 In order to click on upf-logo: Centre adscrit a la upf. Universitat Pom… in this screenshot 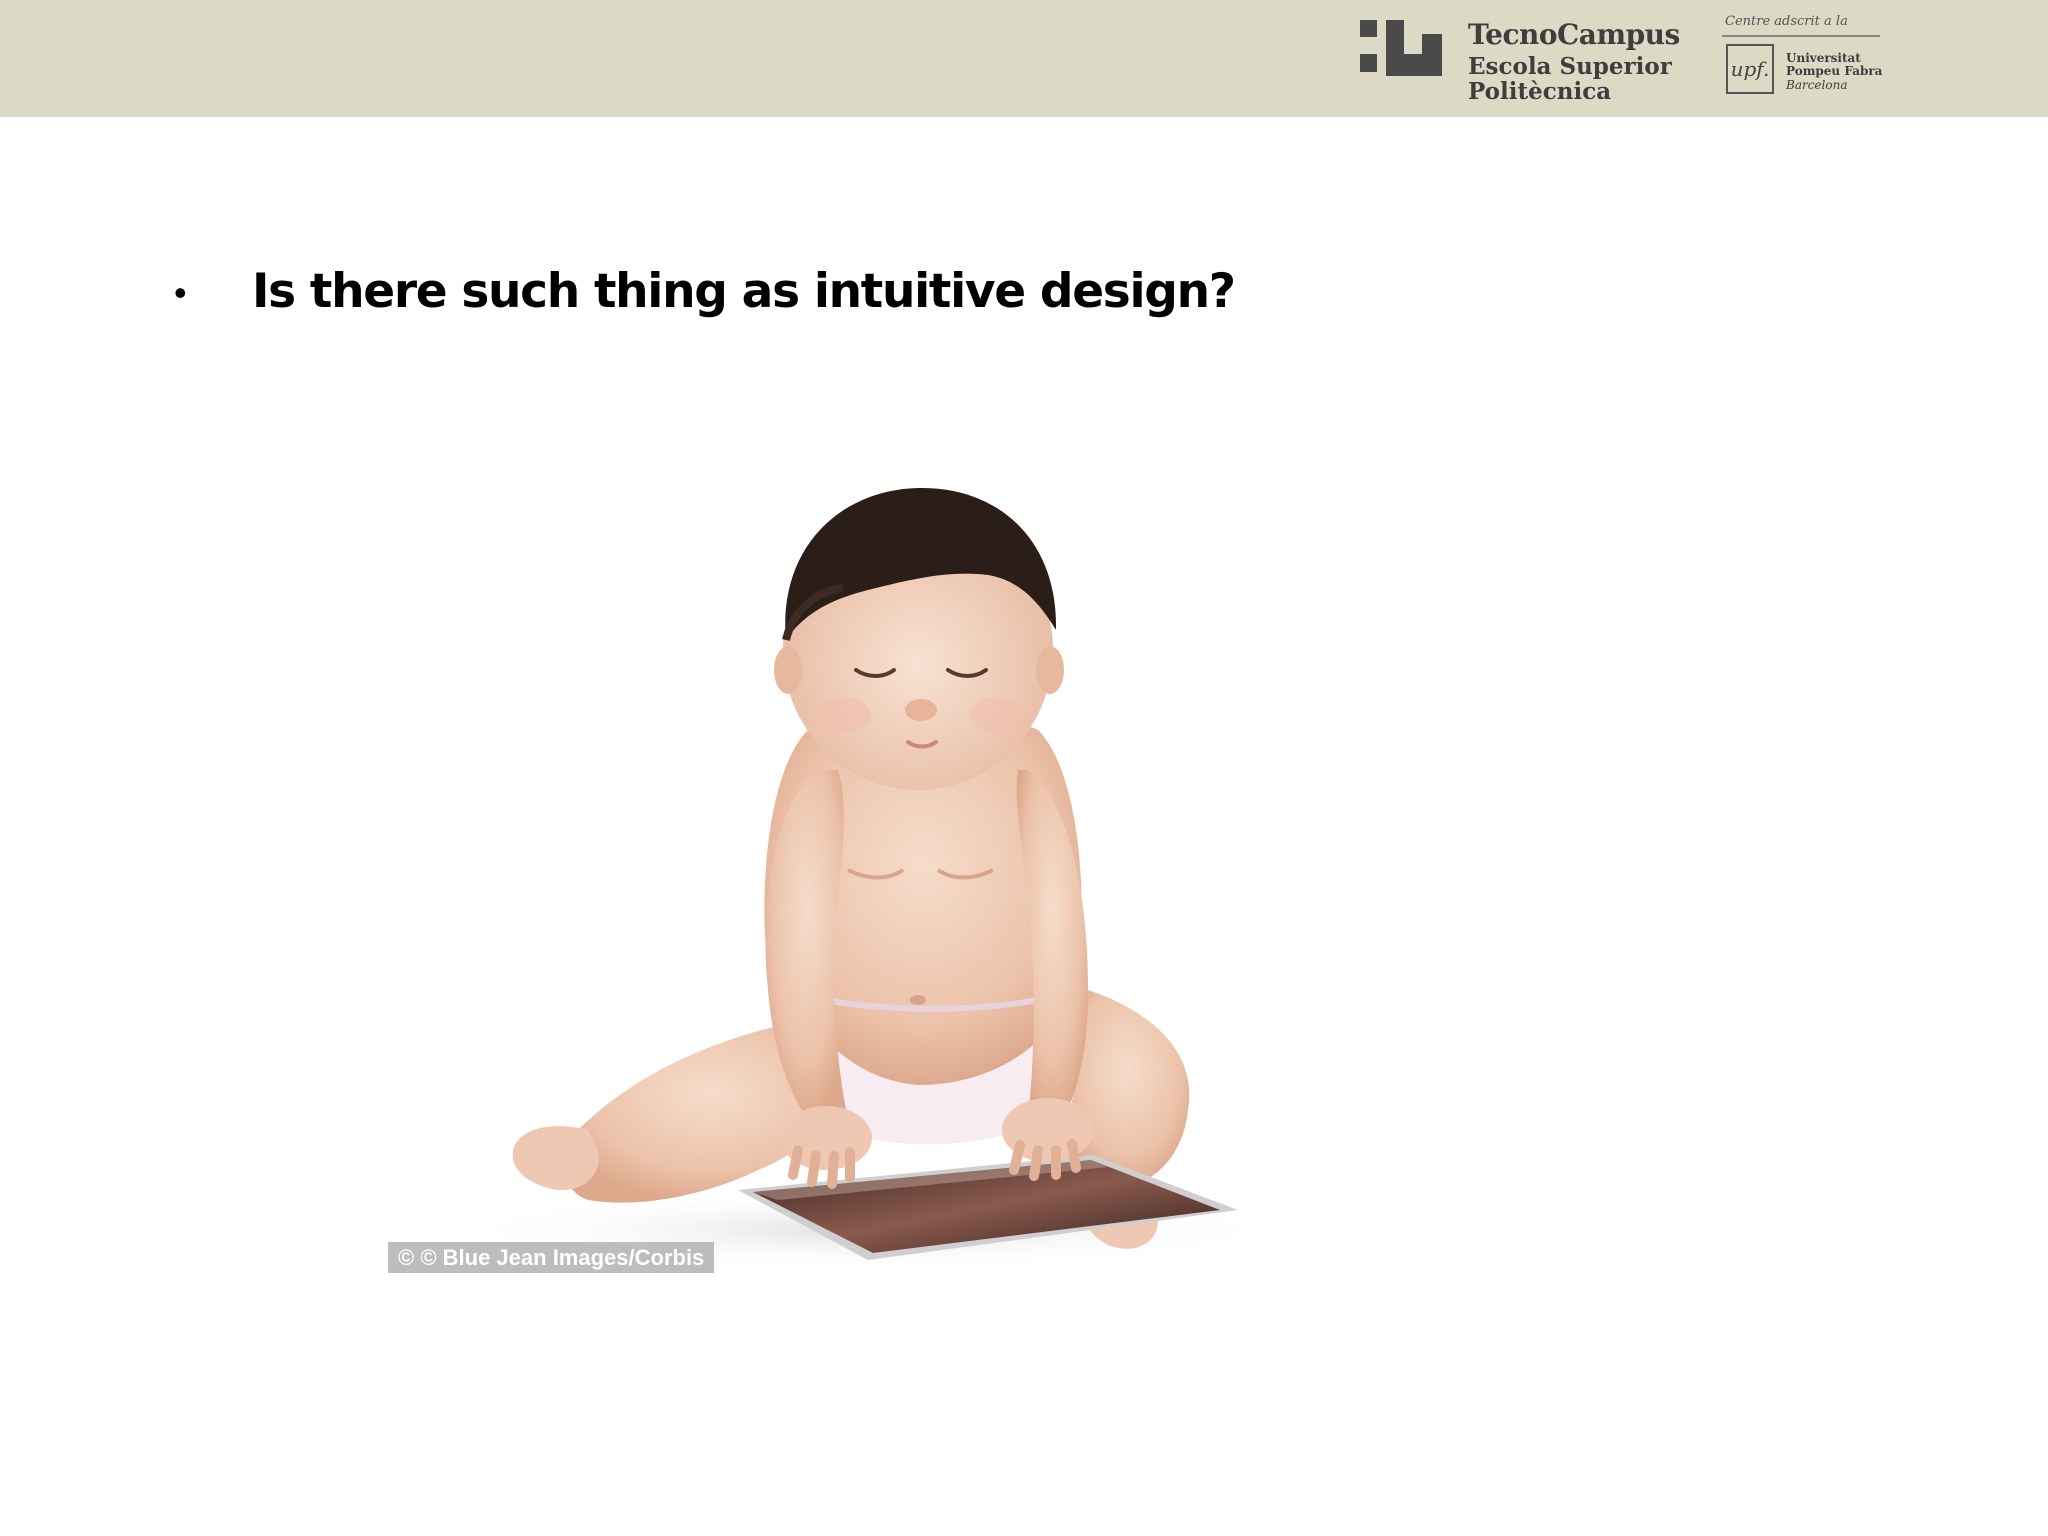, I will do `click(1802, 59)`.